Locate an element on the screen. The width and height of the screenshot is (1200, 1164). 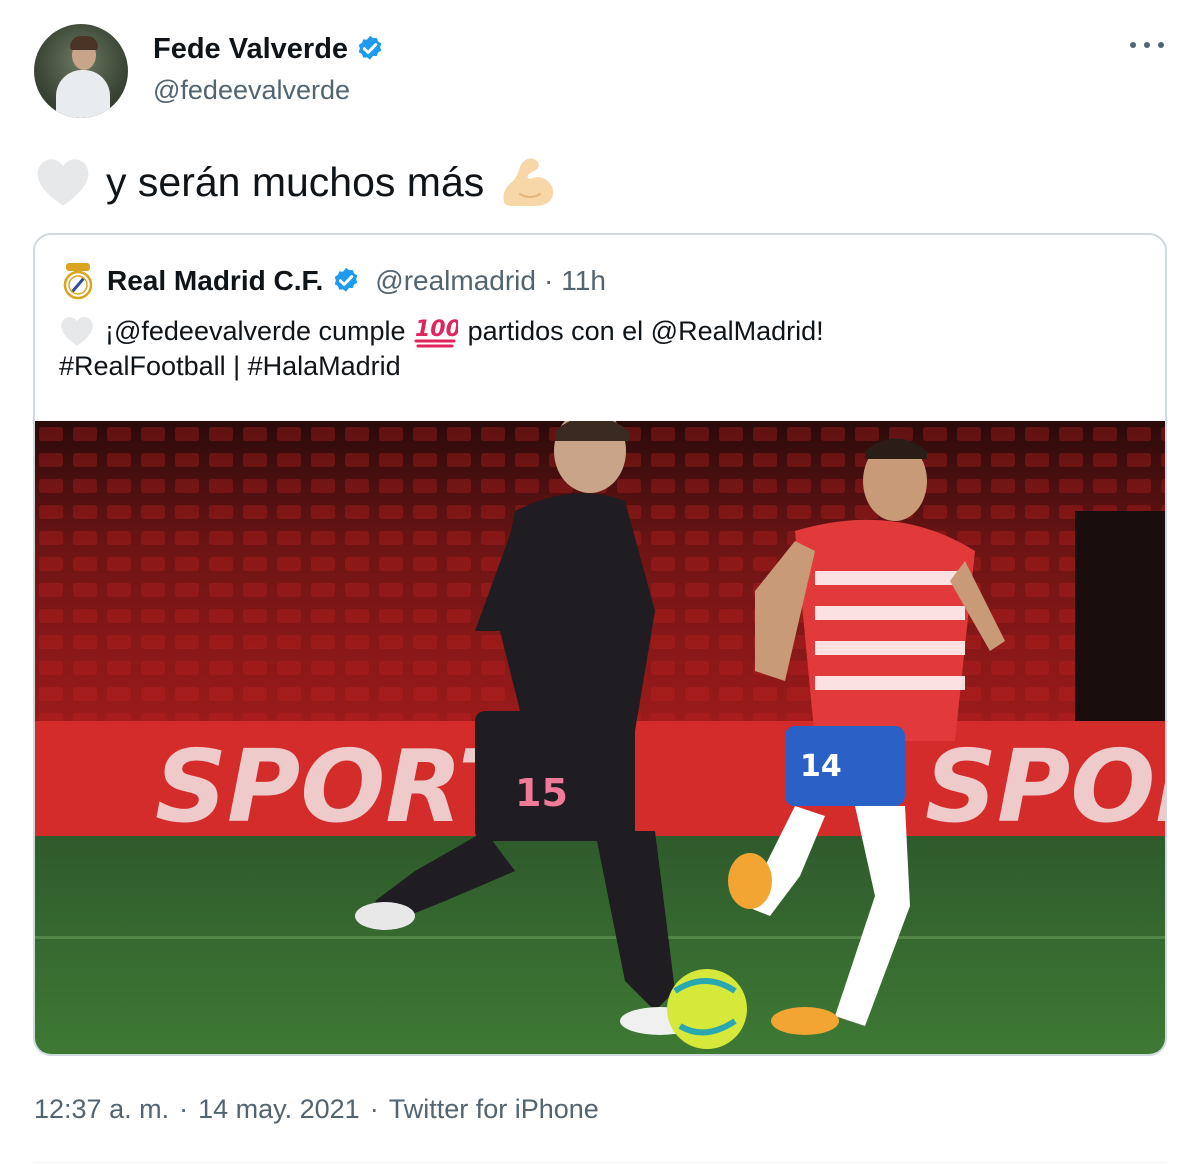
ad-board-text-right: SPORT is located at coordinates (1045, 786).